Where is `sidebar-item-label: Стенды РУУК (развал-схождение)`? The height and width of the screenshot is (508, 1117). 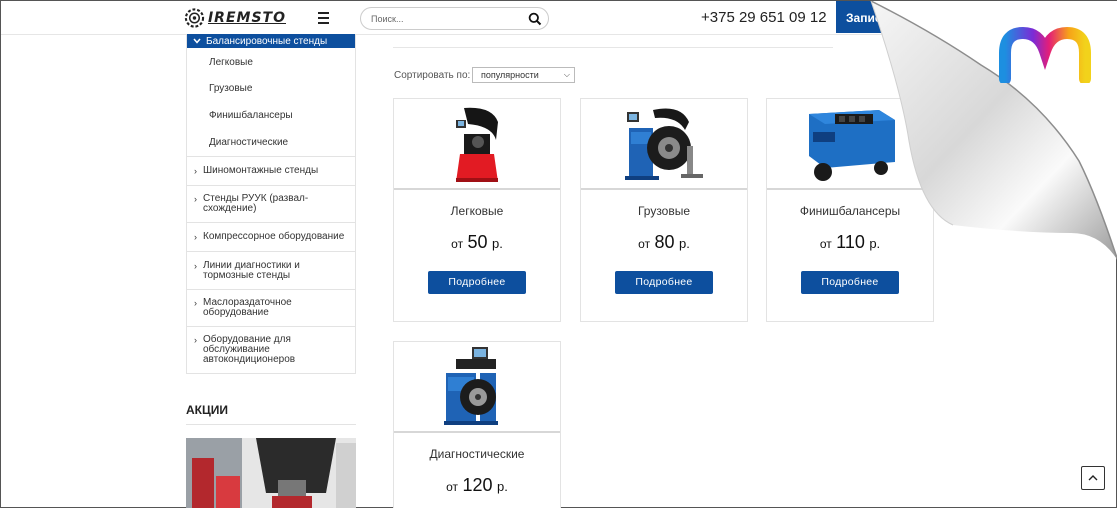 sidebar-item-label: Стенды РУУК (развал-схождение) is located at coordinates (256, 203).